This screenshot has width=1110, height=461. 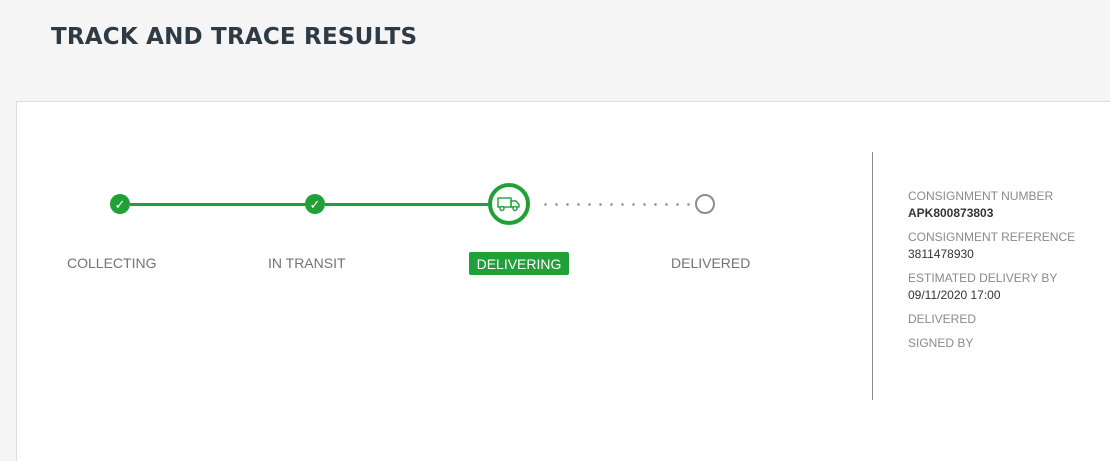 I want to click on step-collecting-check-icon: ✓, so click(x=120, y=204).